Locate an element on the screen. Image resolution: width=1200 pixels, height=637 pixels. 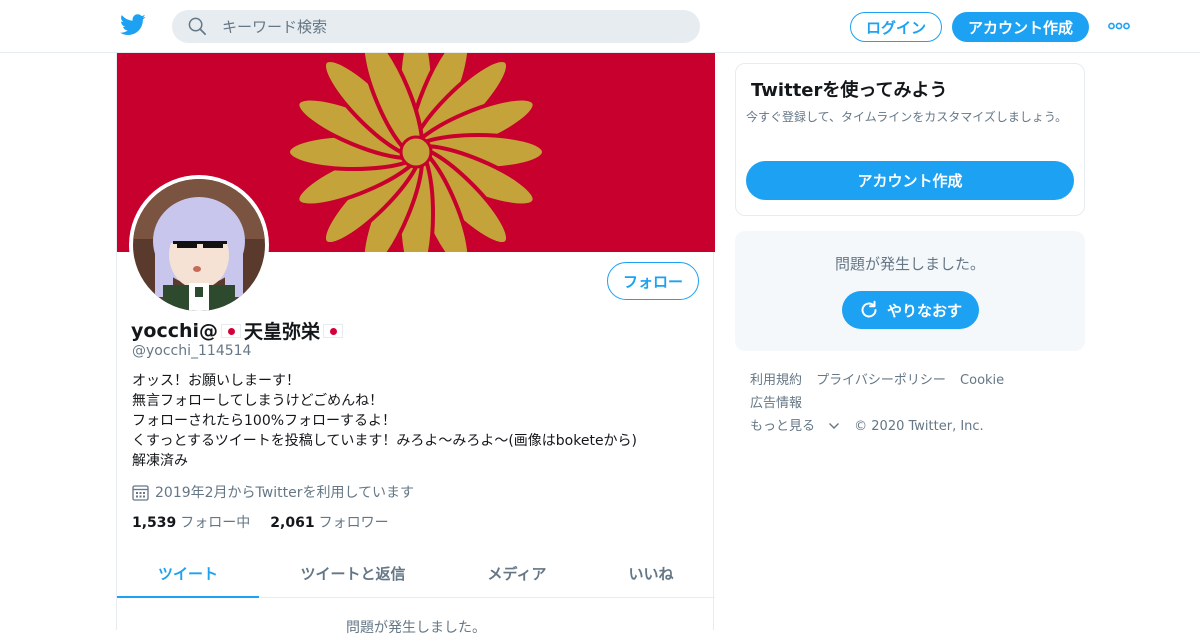
timeline-error-message: 問題が発生しました。 is located at coordinates (416, 628).